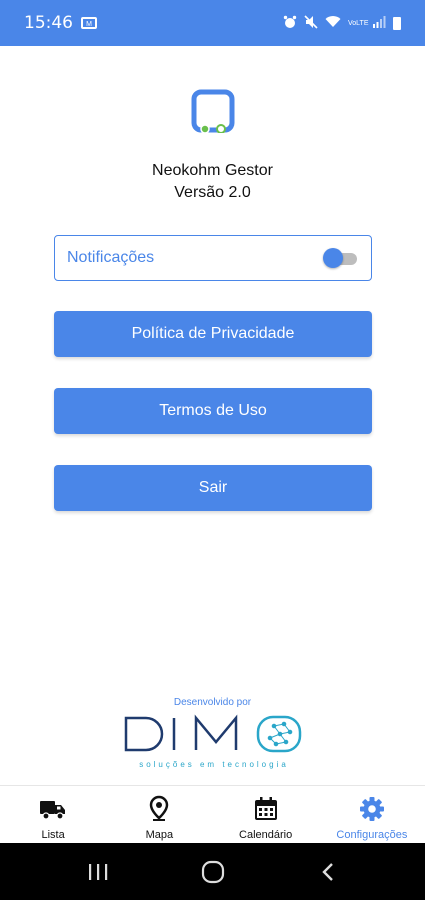 The image size is (425, 900). I want to click on nav-label-calendario: Calendário, so click(266, 835).